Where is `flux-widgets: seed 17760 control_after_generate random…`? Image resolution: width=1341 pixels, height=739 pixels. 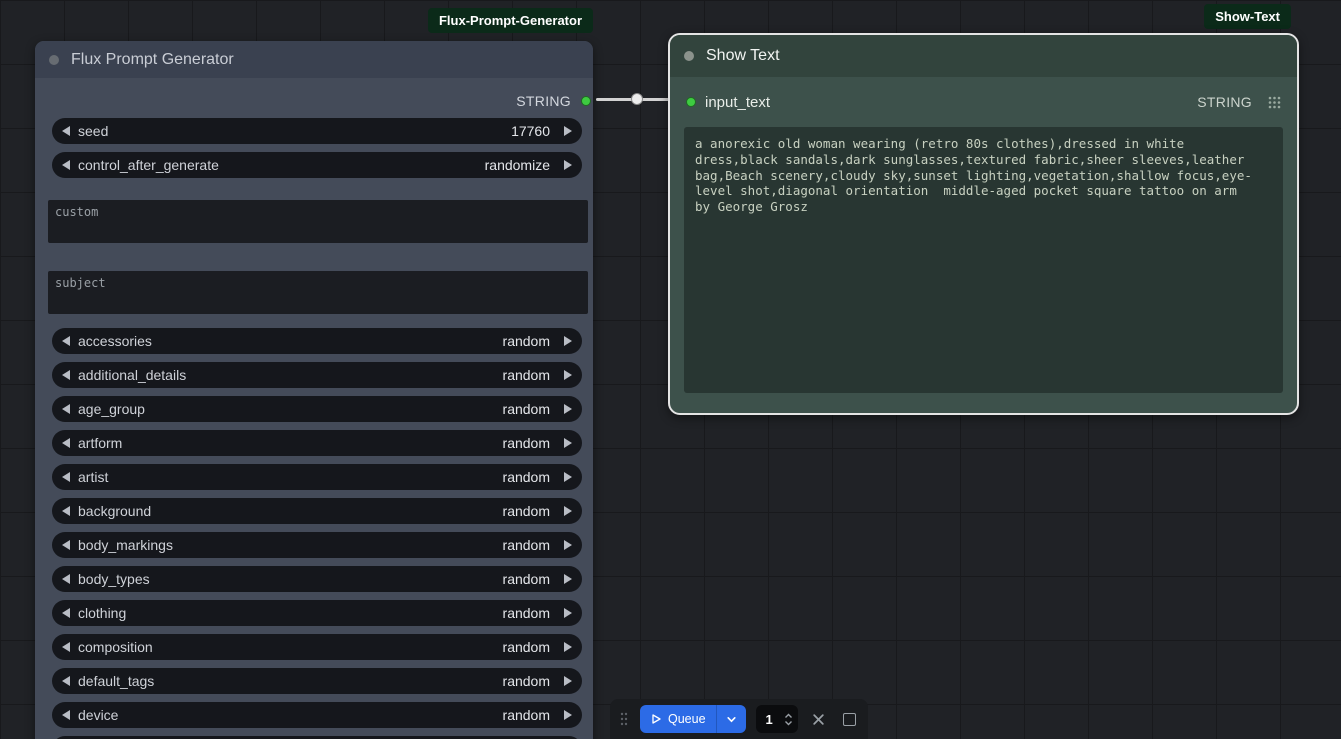 flux-widgets: seed 17760 control_after_generate random… is located at coordinates (314, 148).